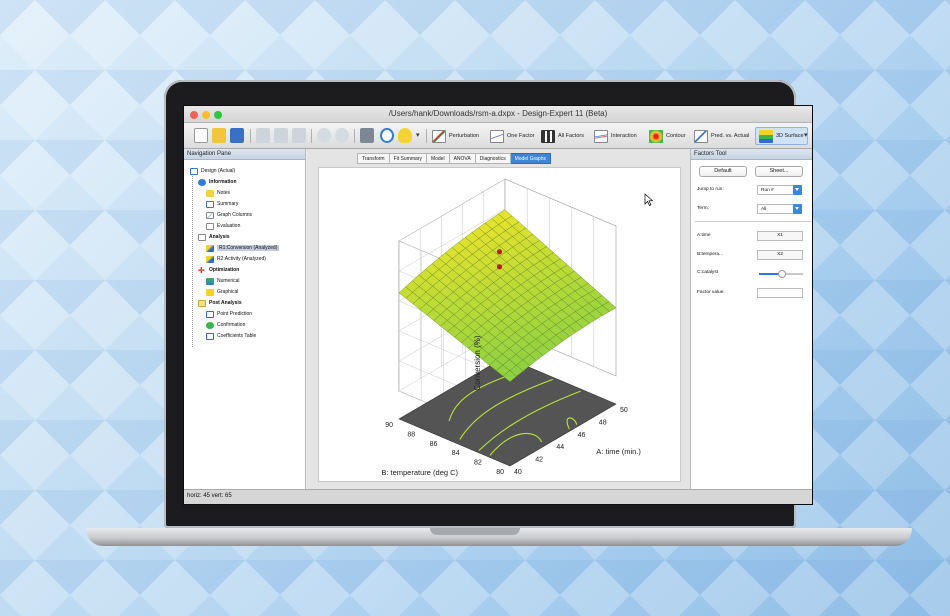  I want to click on toolbar-separator, so click(311, 136).